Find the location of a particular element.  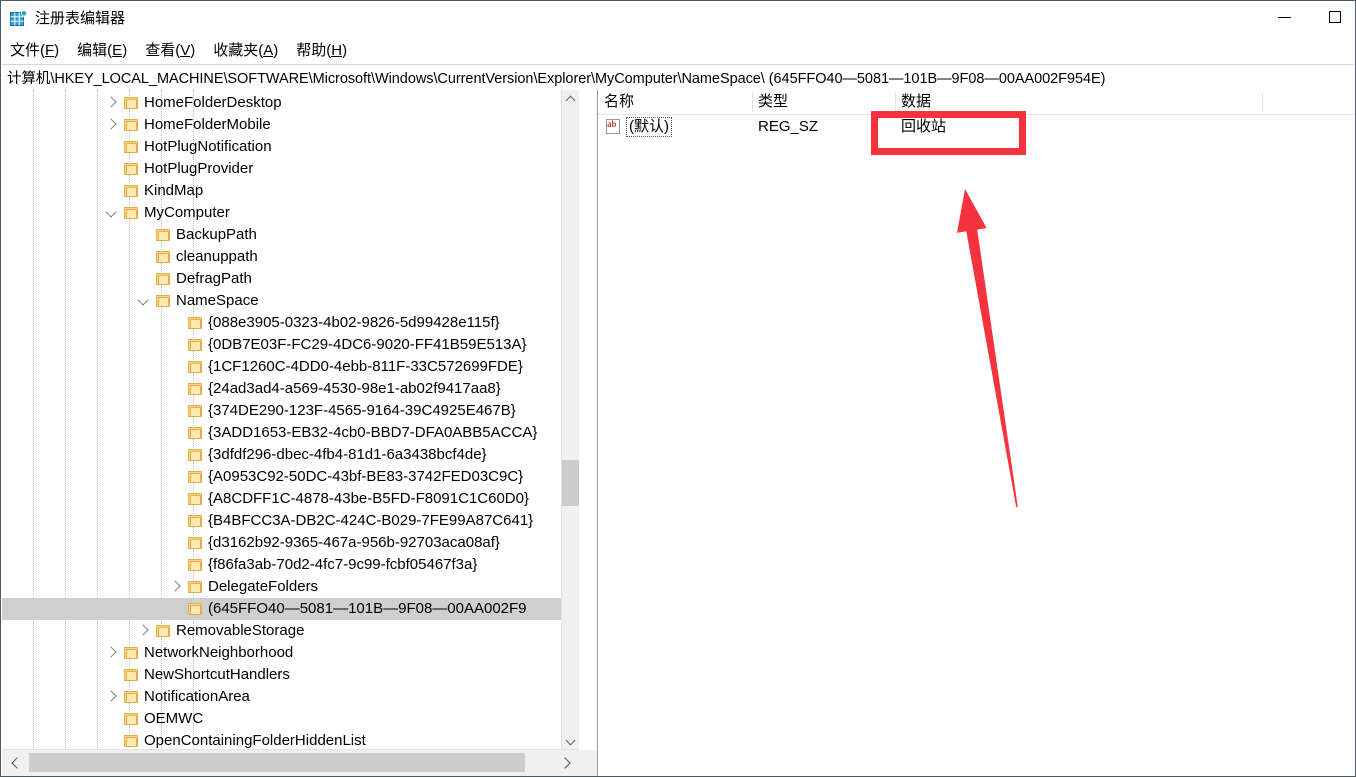

chevron-left-icon is located at coordinates (16, 762).